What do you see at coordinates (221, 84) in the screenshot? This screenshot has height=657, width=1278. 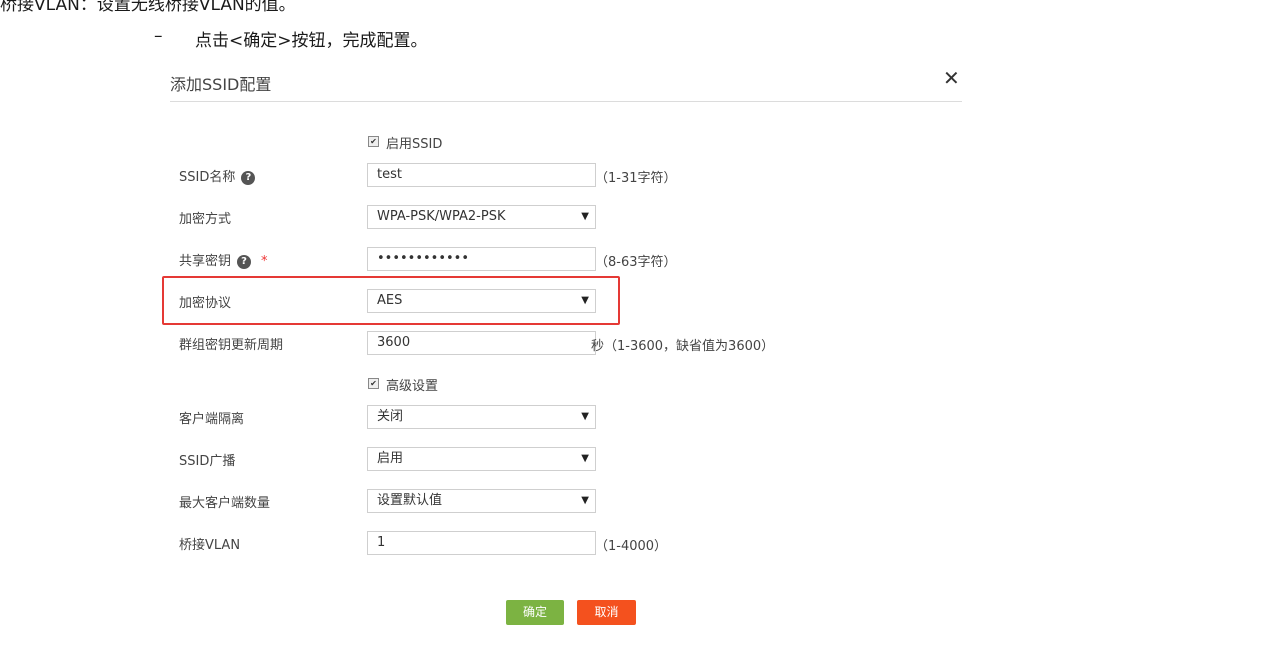 I see `dialog-title: 添加SSID配置` at bounding box center [221, 84].